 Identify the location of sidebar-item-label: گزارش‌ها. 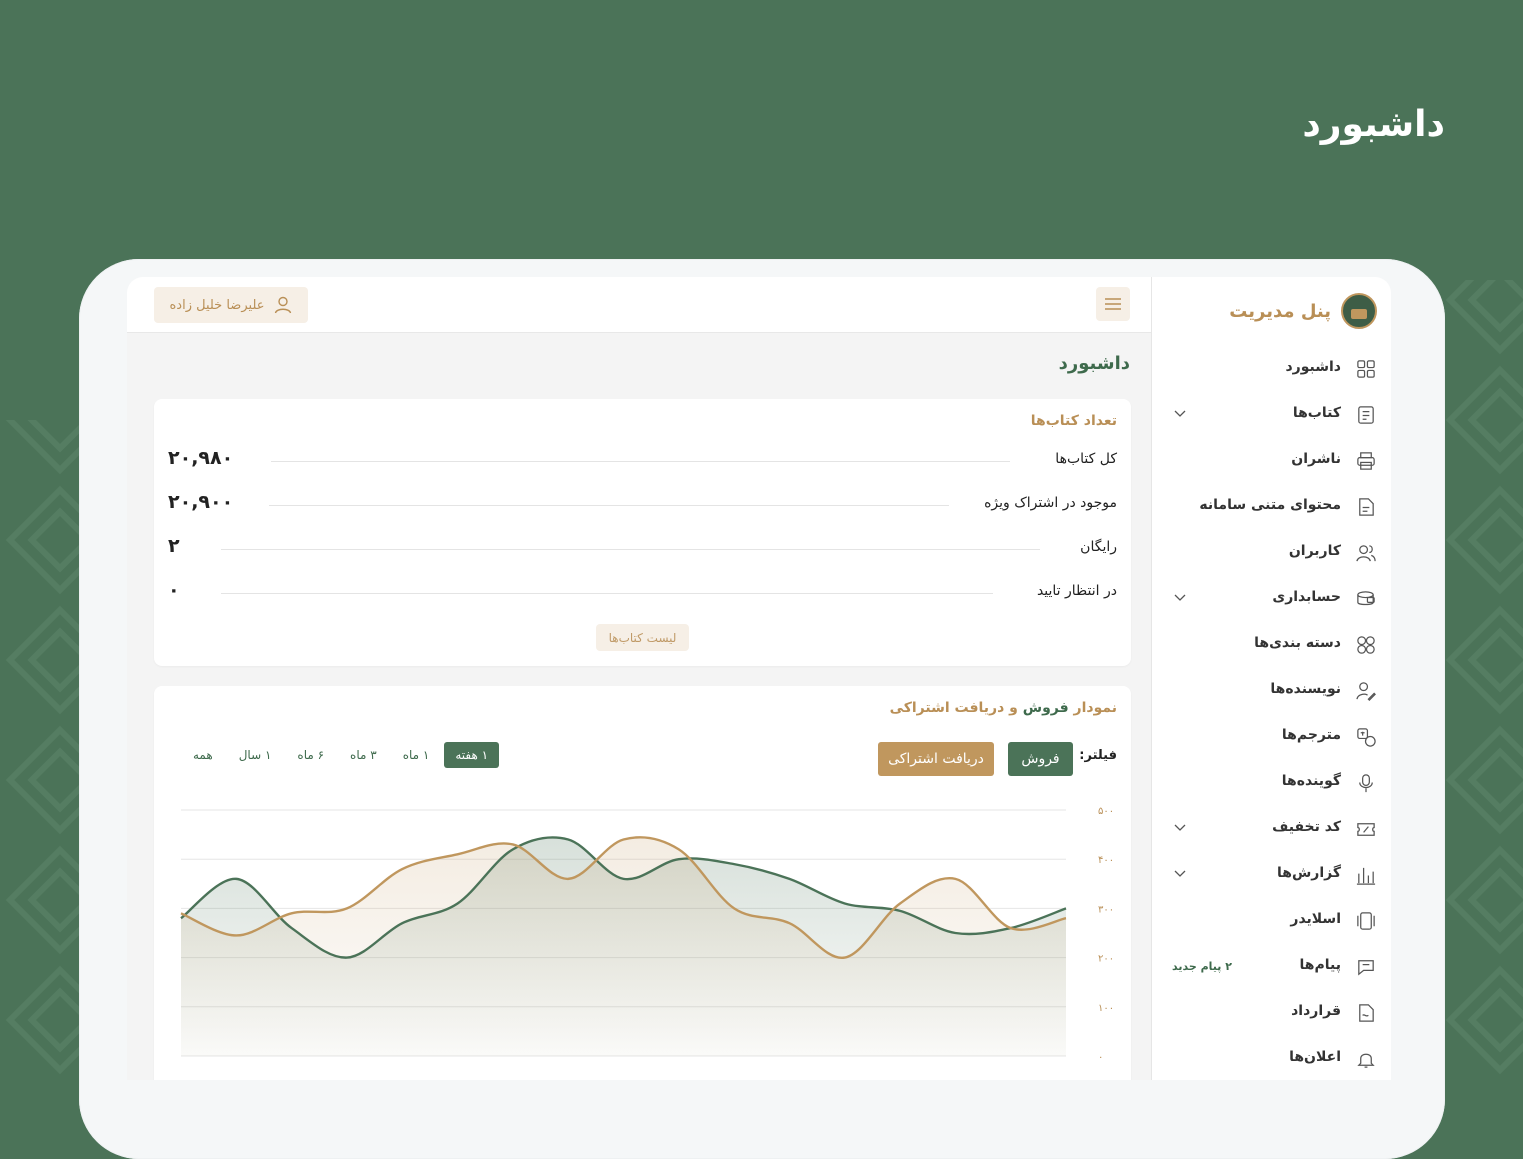
(1309, 873).